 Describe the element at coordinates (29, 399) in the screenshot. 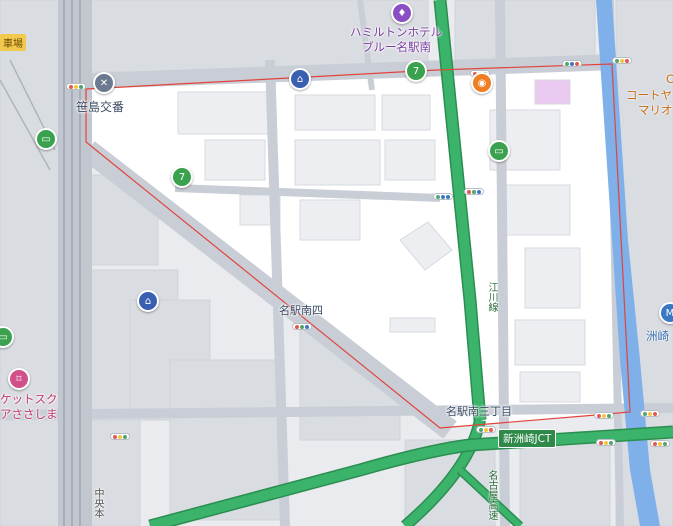

I see `shop-name-line1: ケットスク` at that location.